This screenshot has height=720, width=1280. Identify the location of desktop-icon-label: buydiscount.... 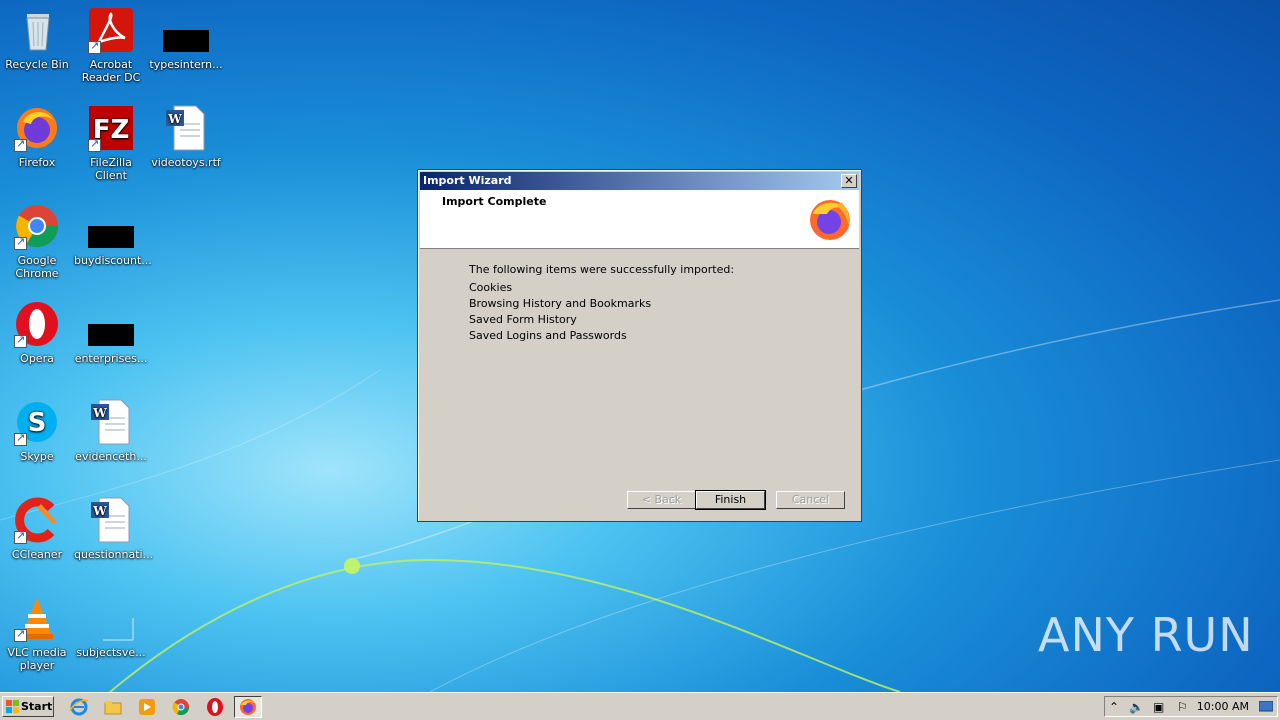
(113, 260).